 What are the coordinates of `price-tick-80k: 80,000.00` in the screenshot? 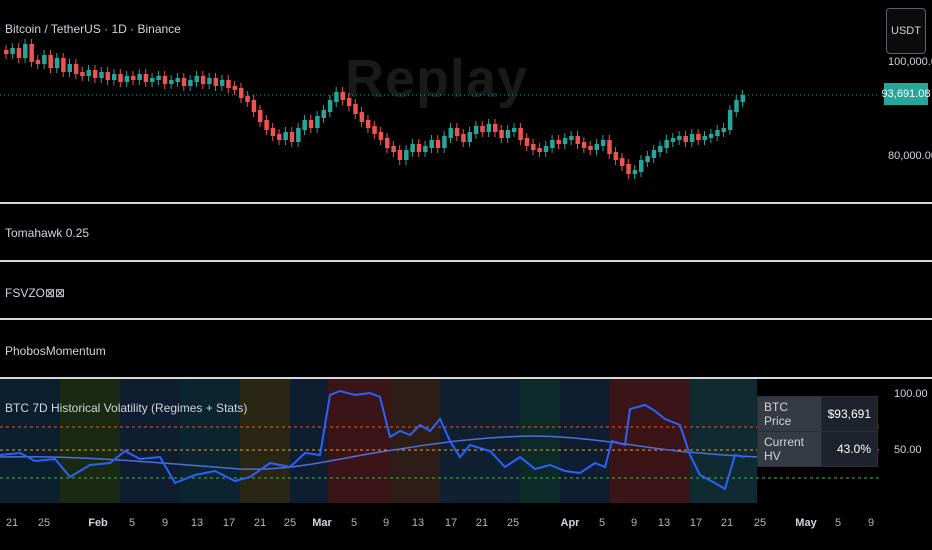 It's located at (910, 156).